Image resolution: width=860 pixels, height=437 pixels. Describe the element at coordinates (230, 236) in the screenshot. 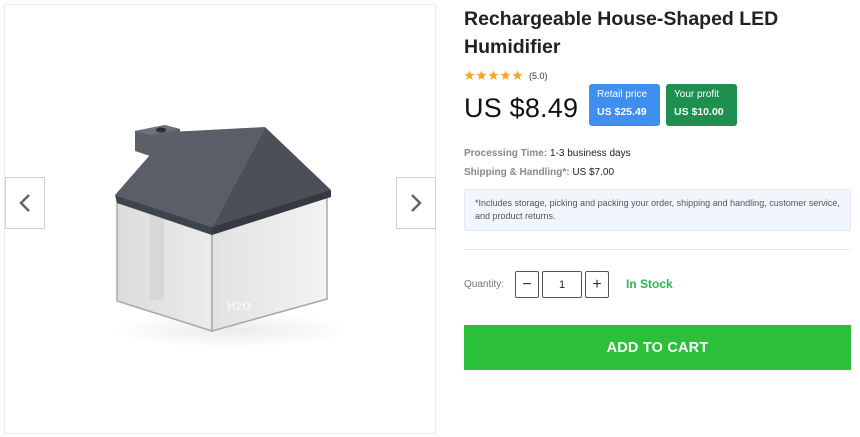

I see `product-image: H2O` at that location.